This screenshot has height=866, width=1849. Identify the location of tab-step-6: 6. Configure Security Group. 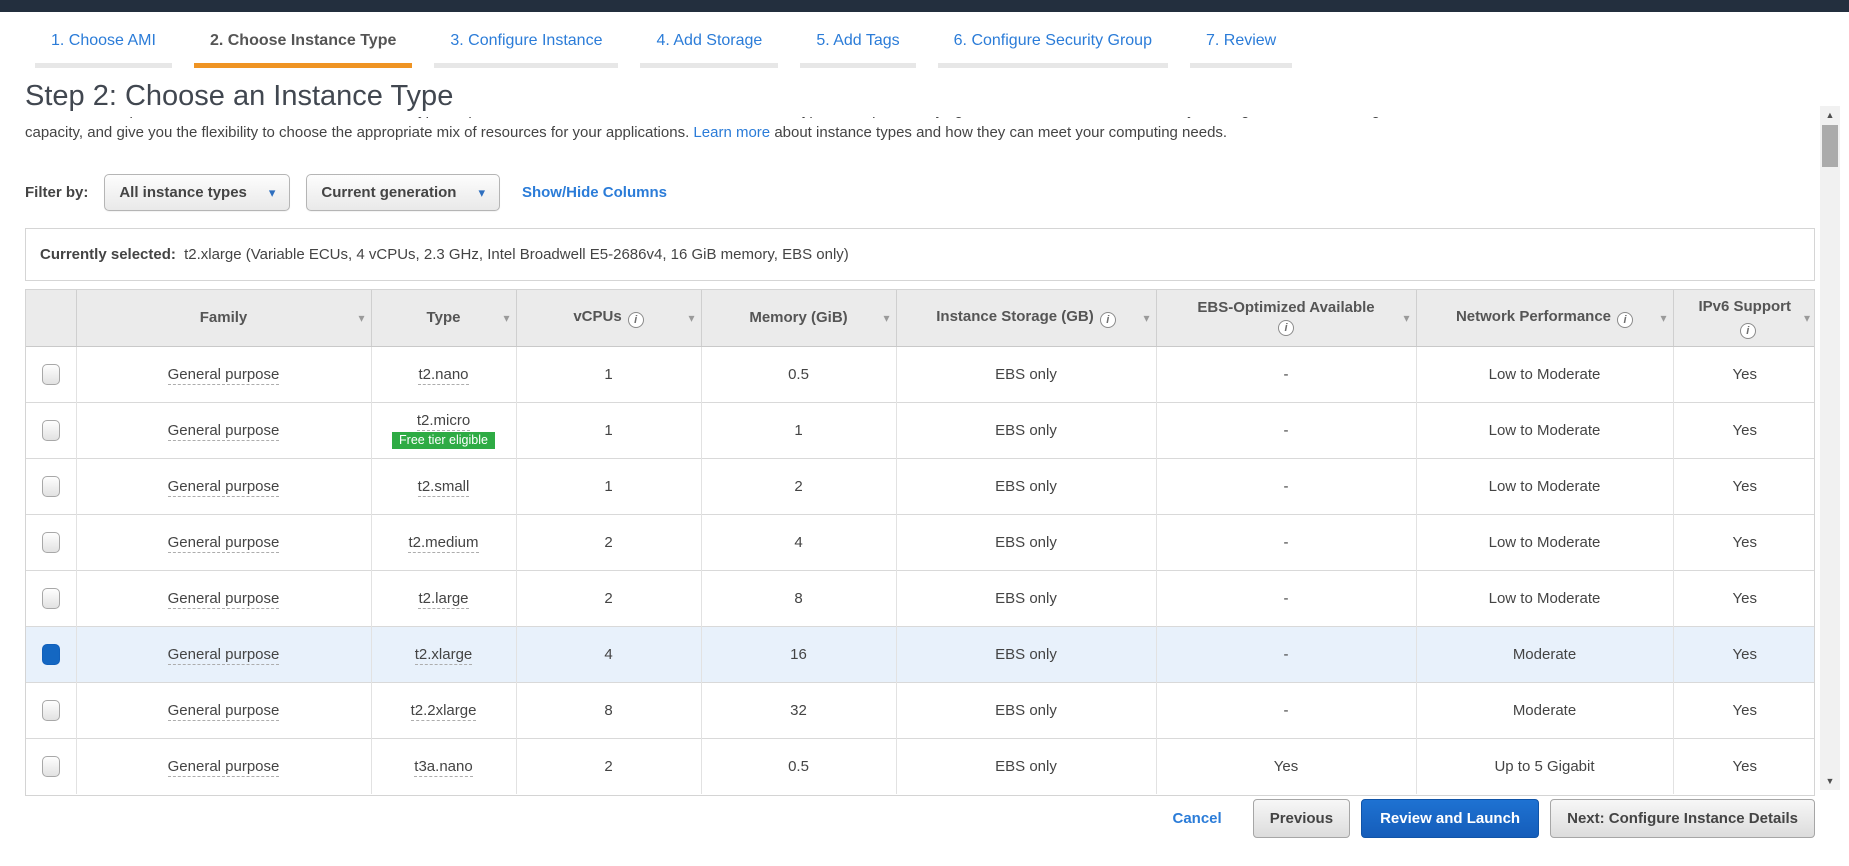
(1052, 47).